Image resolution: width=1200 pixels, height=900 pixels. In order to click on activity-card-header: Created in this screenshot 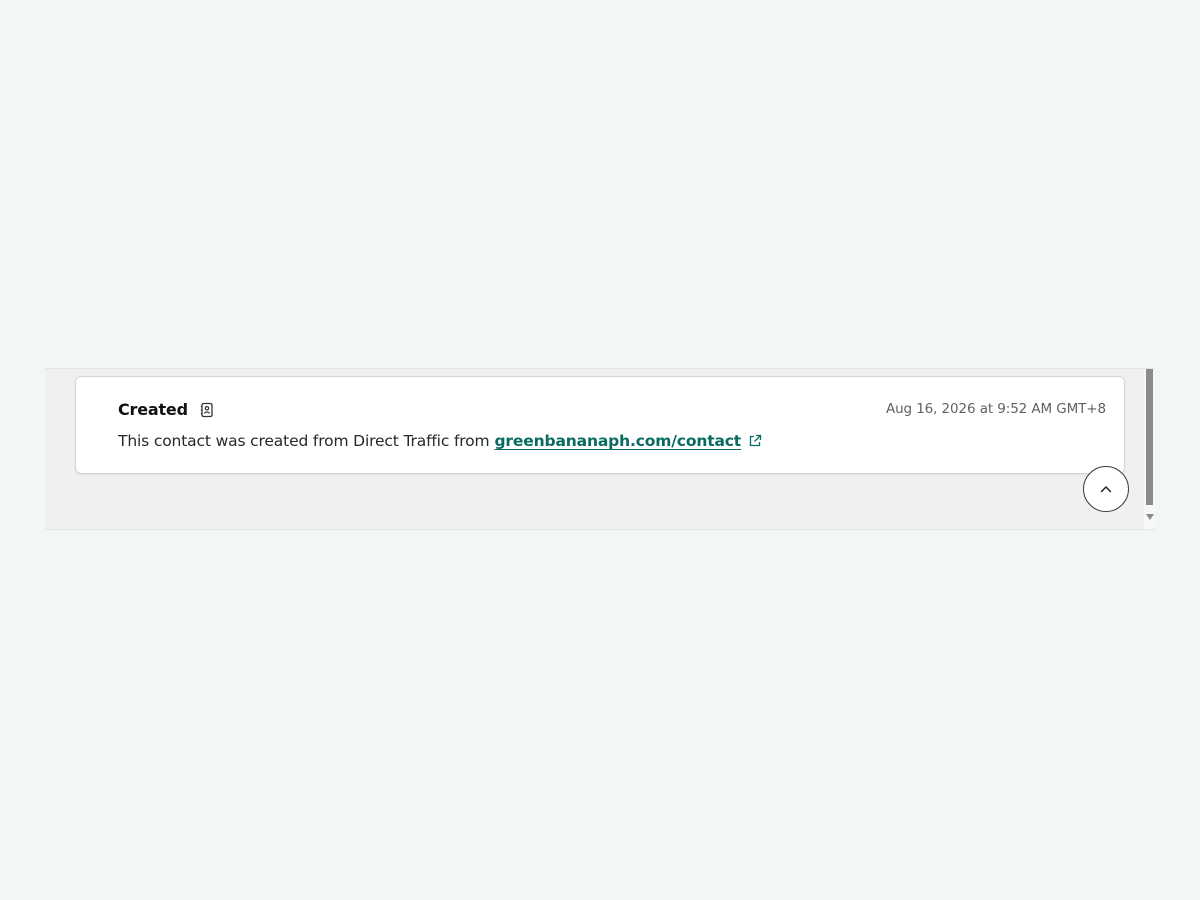, I will do `click(166, 409)`.